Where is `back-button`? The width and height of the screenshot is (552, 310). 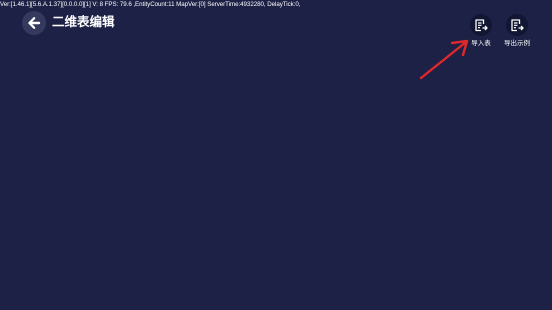
back-button is located at coordinates (34, 23).